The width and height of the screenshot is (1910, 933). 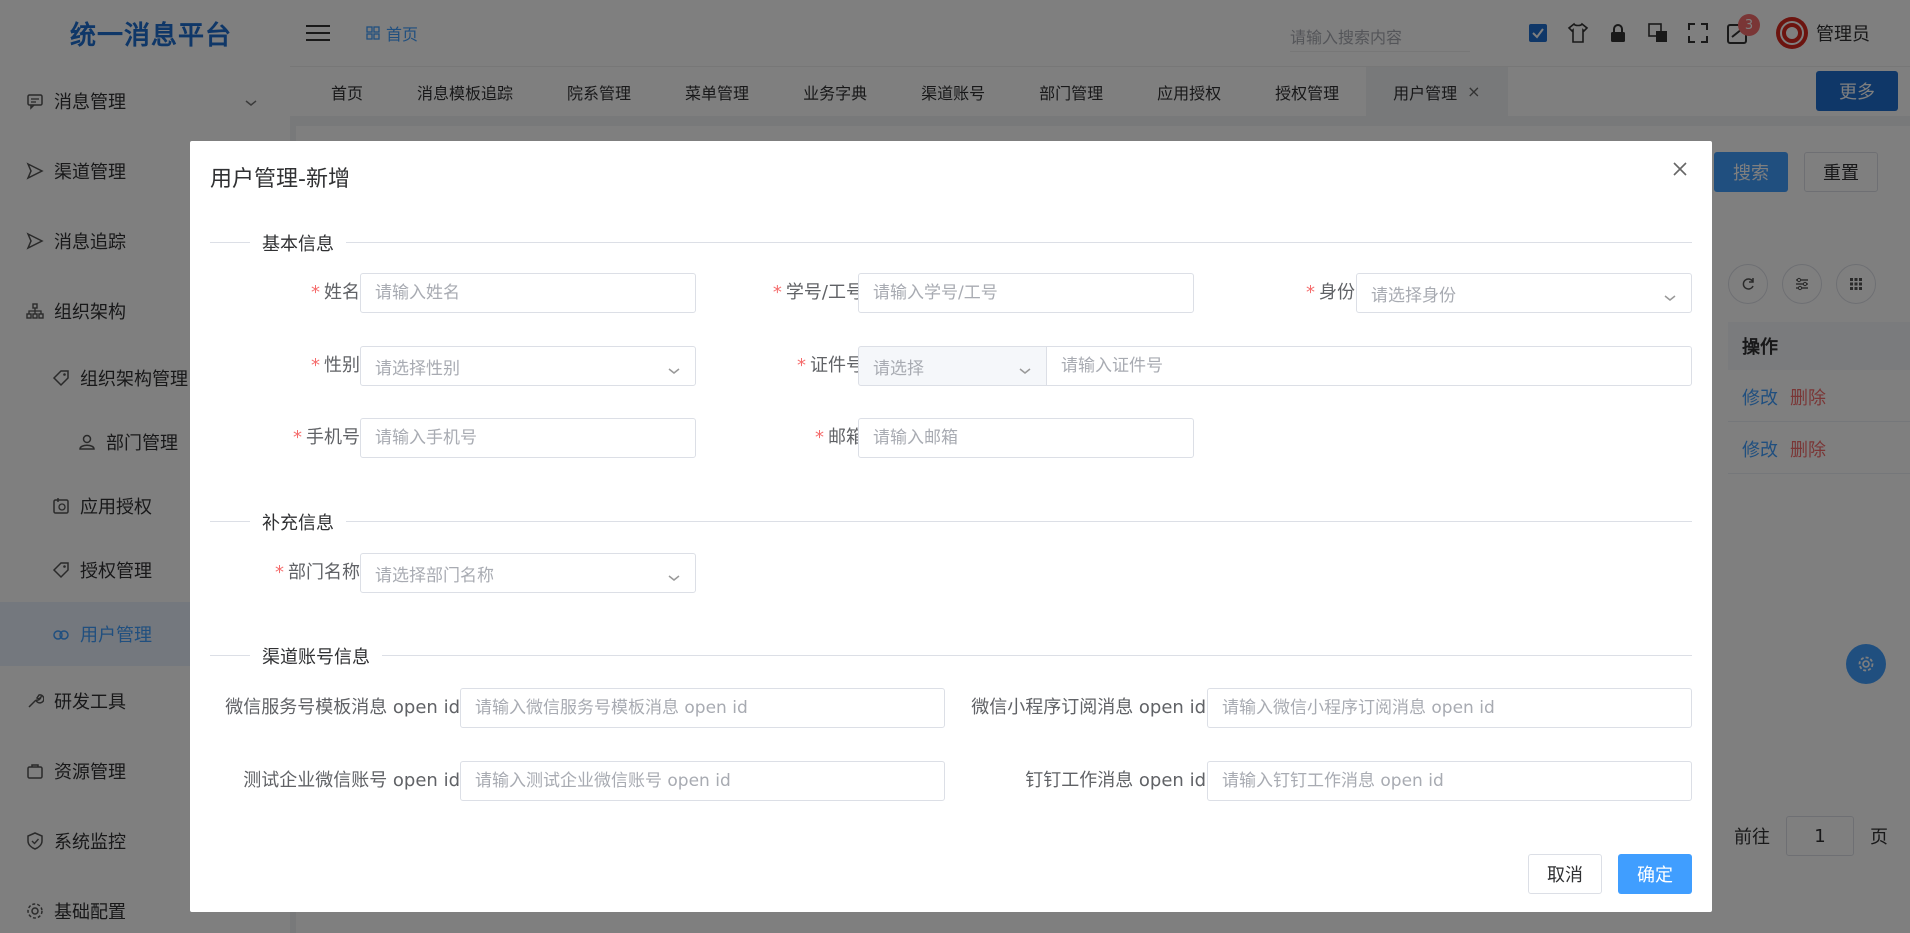 I want to click on dingtalk-openid-input, so click(x=1449, y=781).